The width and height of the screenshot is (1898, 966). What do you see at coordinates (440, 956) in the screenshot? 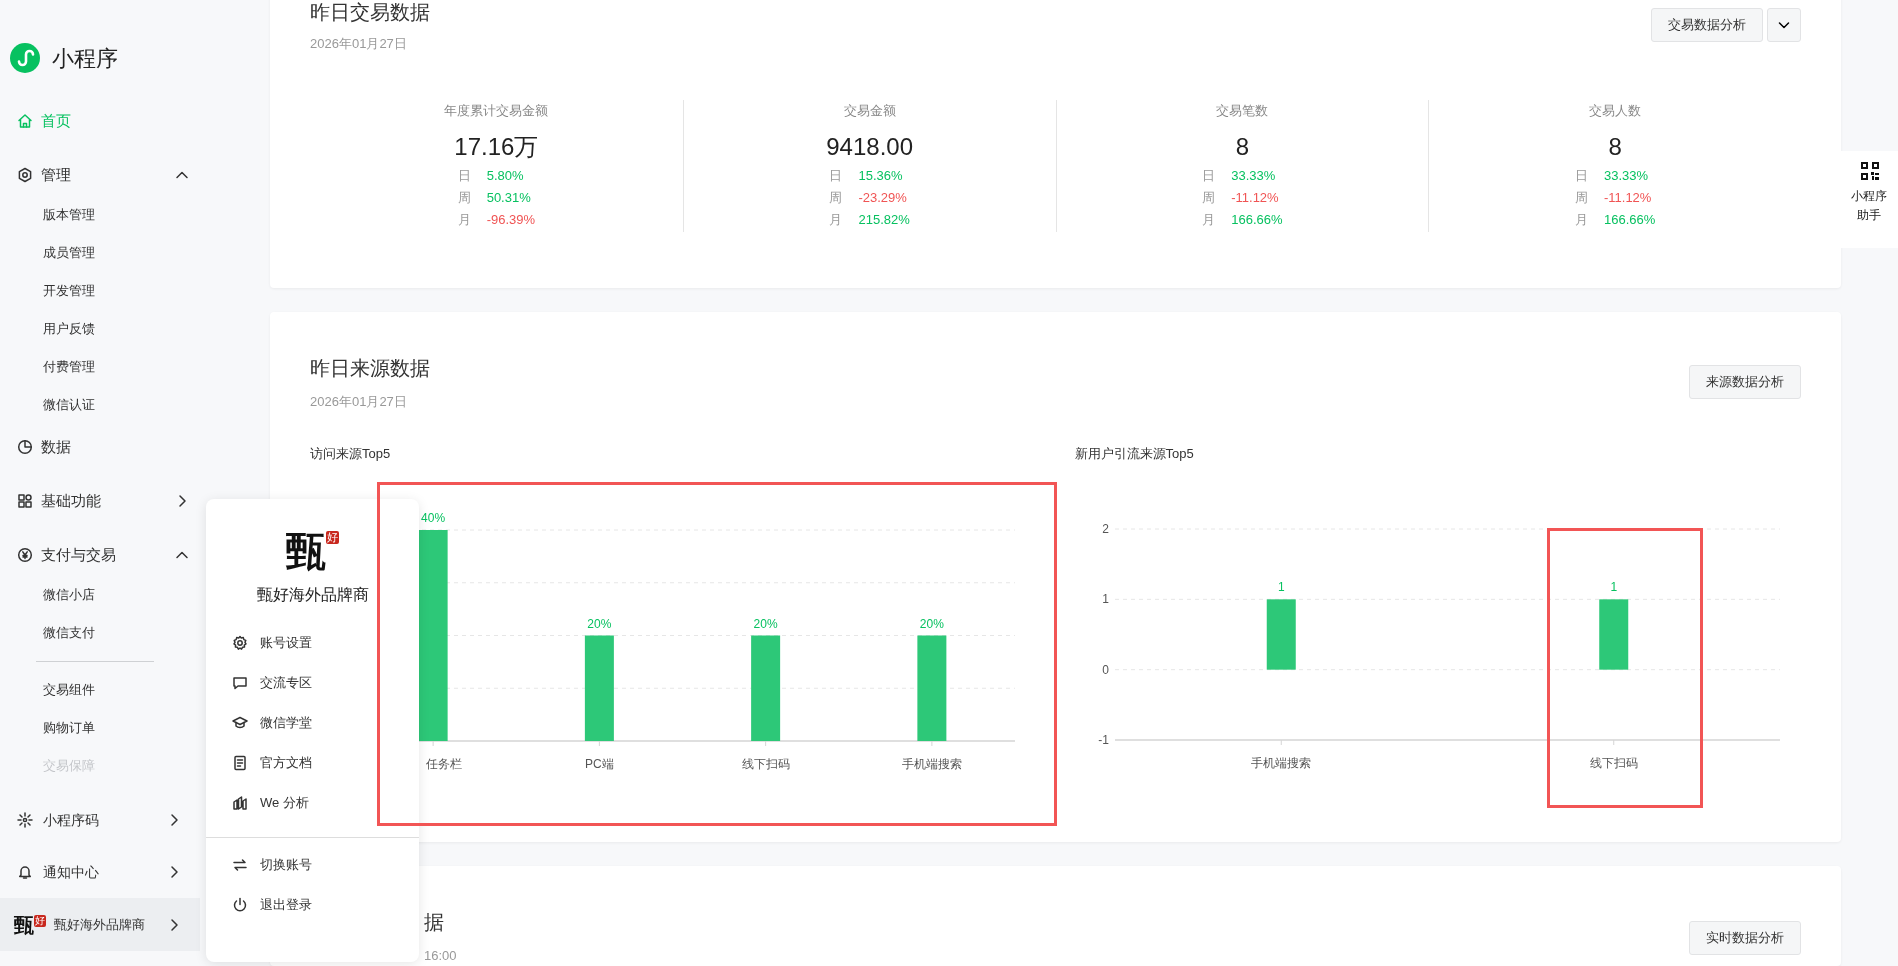
I see `date-text: 16:00` at bounding box center [440, 956].